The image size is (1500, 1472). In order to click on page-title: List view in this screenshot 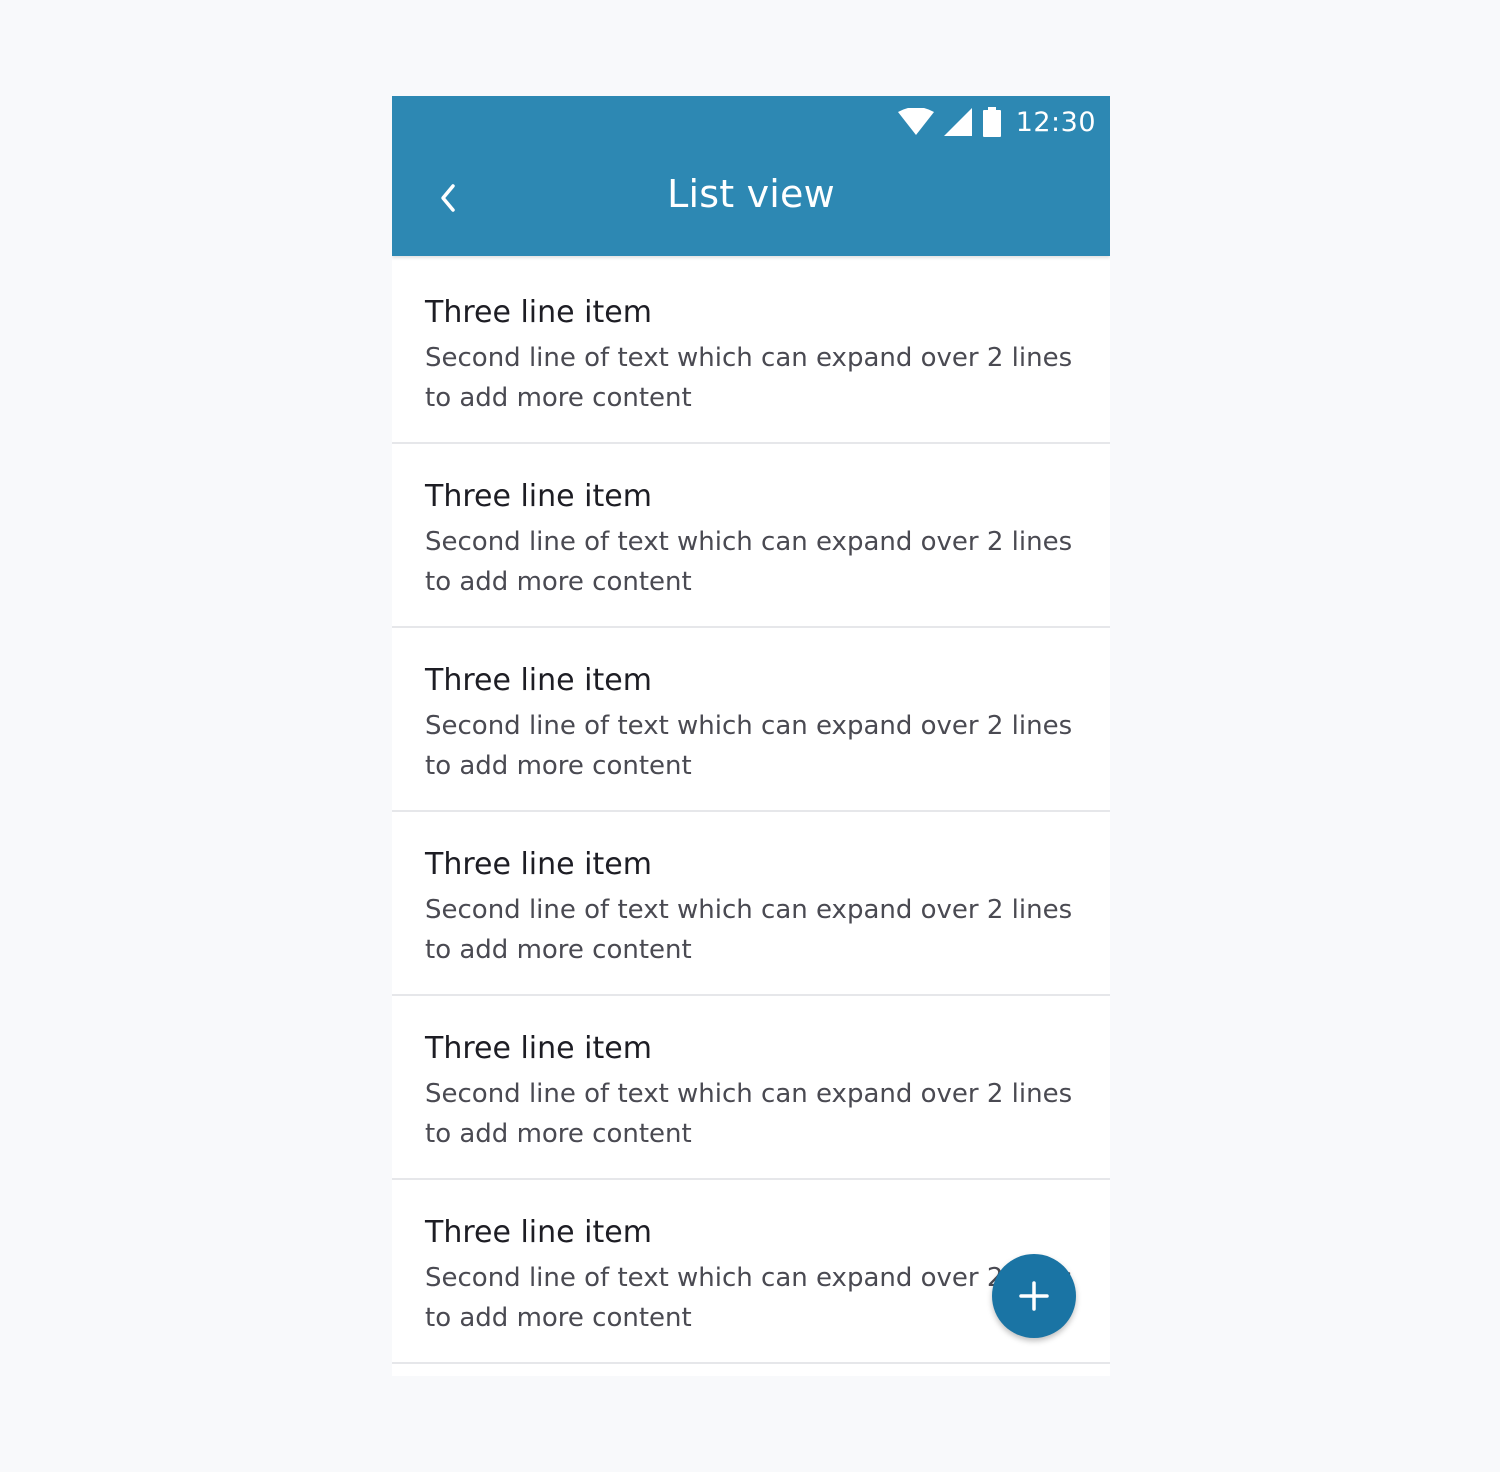, I will do `click(751, 194)`.